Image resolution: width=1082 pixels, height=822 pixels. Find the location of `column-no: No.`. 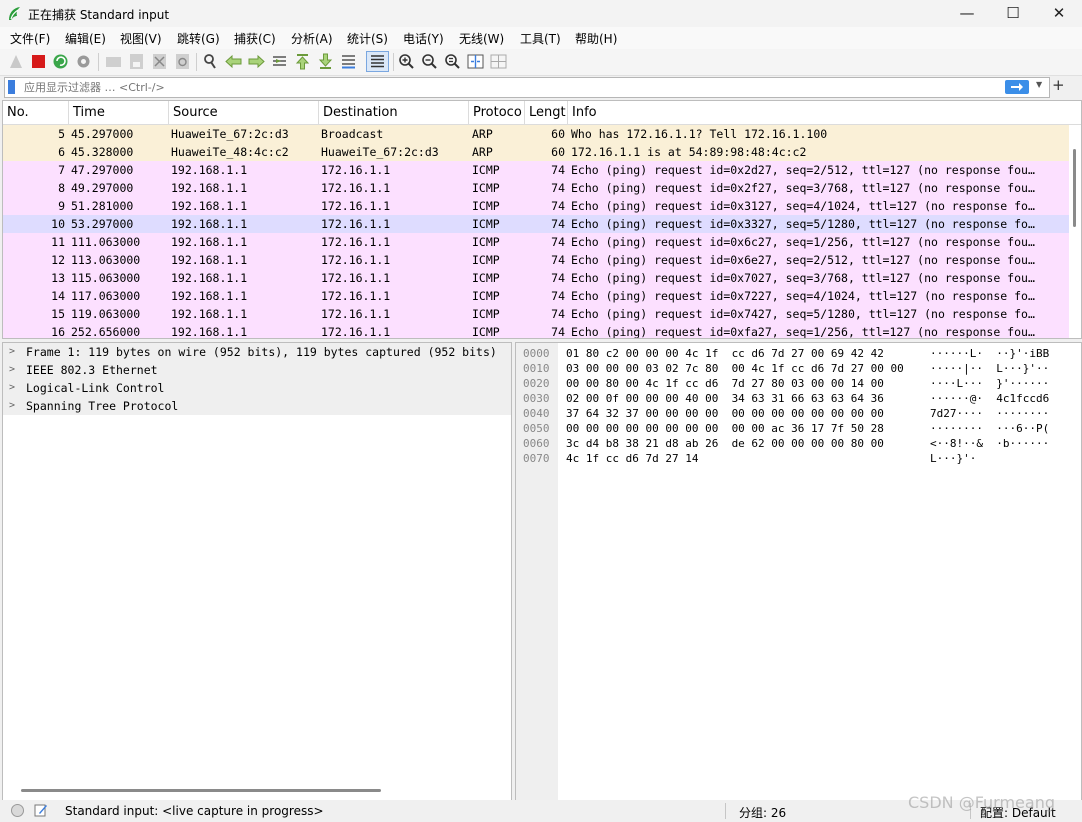

column-no: No. is located at coordinates (36, 112).